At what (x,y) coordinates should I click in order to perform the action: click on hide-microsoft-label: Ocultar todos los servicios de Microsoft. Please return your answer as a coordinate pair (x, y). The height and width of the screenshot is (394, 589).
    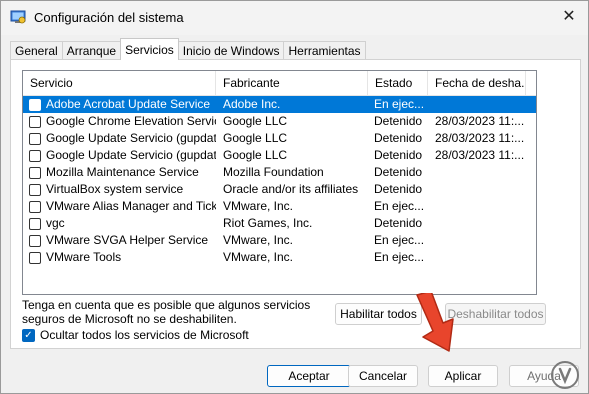
    Looking at the image, I should click on (144, 335).